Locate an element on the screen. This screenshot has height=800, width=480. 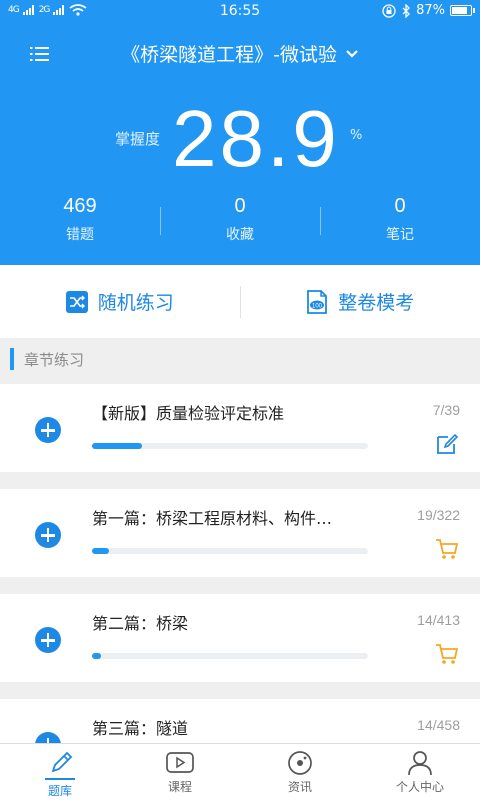
svg-text: 100 is located at coordinates (317, 306).